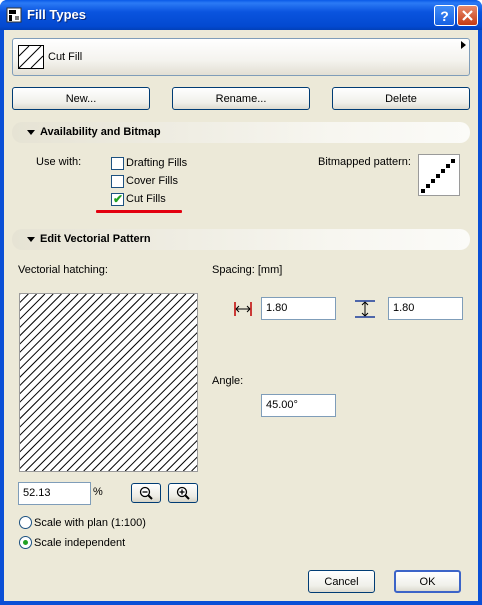 This screenshot has height=605, width=482. Describe the element at coordinates (139, 211) in the screenshot. I see `highlight-underline` at that location.